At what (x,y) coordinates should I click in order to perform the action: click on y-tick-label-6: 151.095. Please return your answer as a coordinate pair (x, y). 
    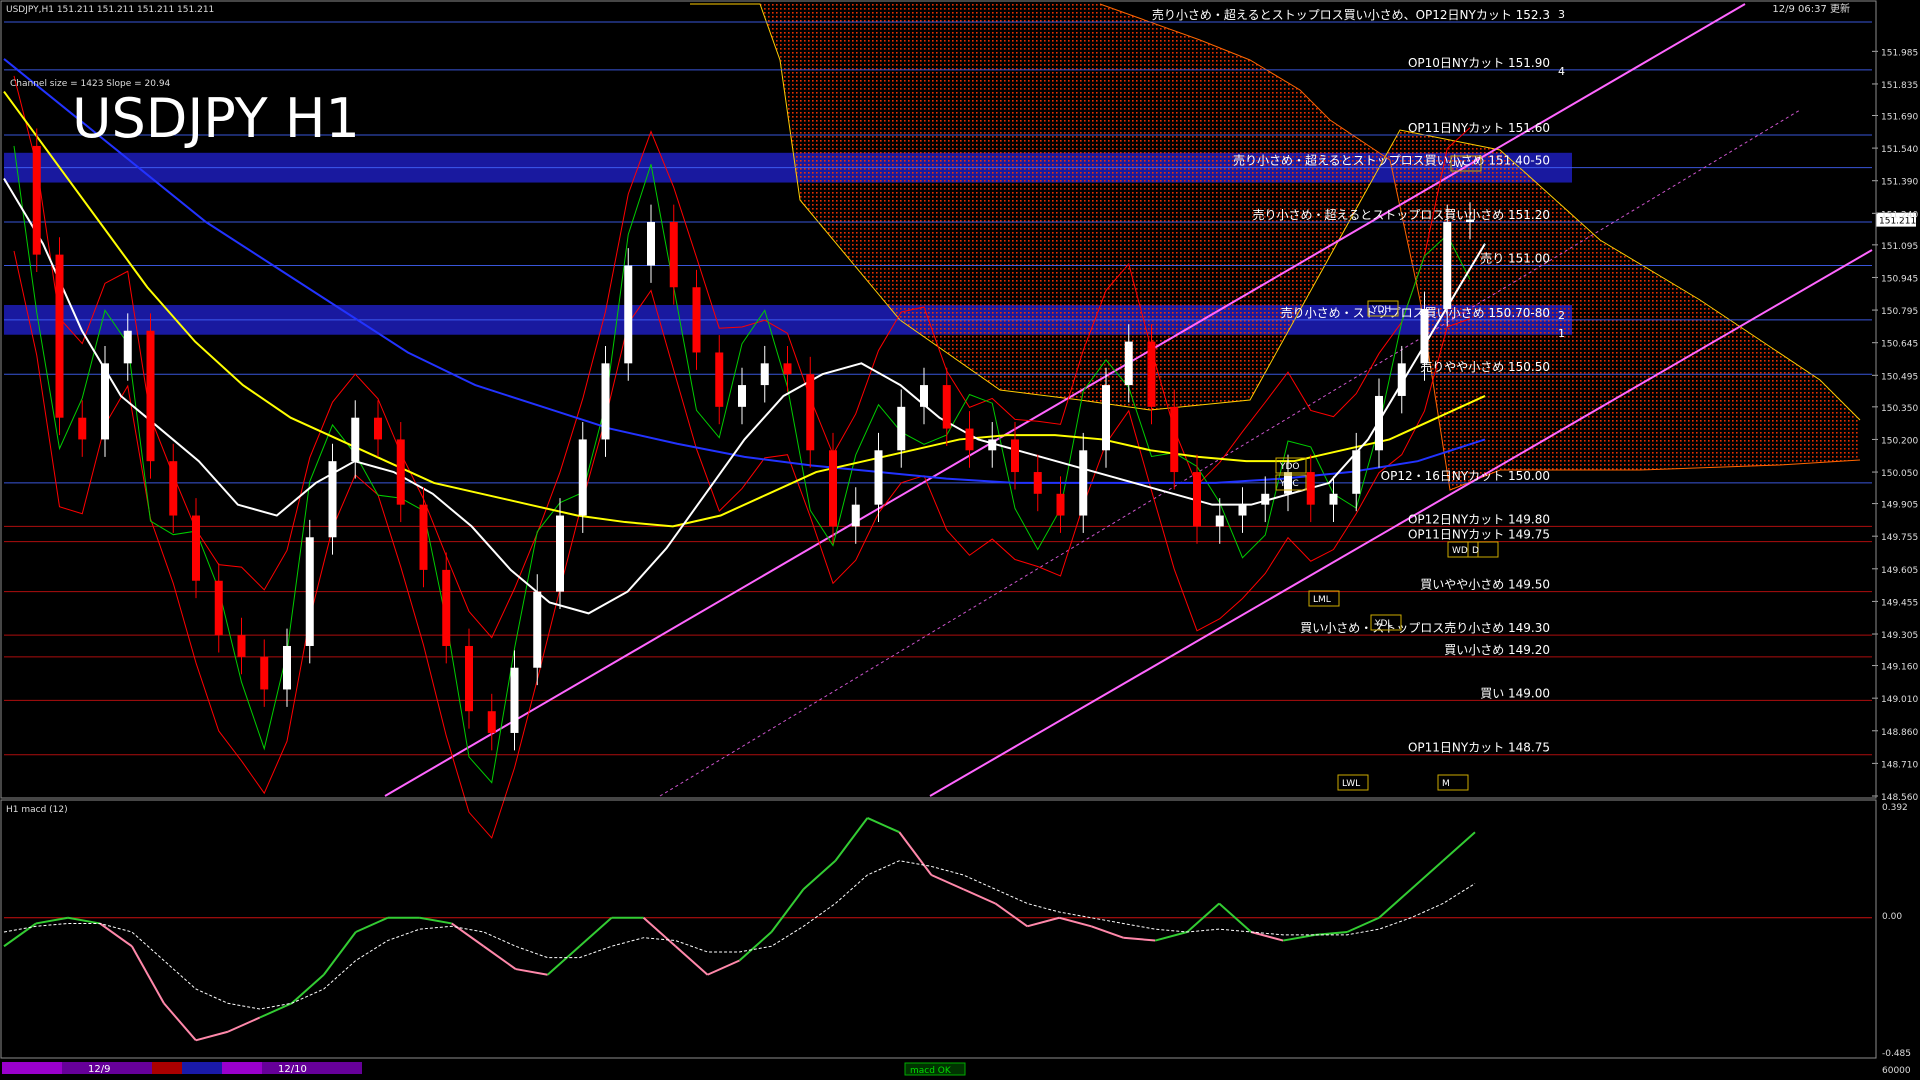
    Looking at the image, I should click on (1899, 247).